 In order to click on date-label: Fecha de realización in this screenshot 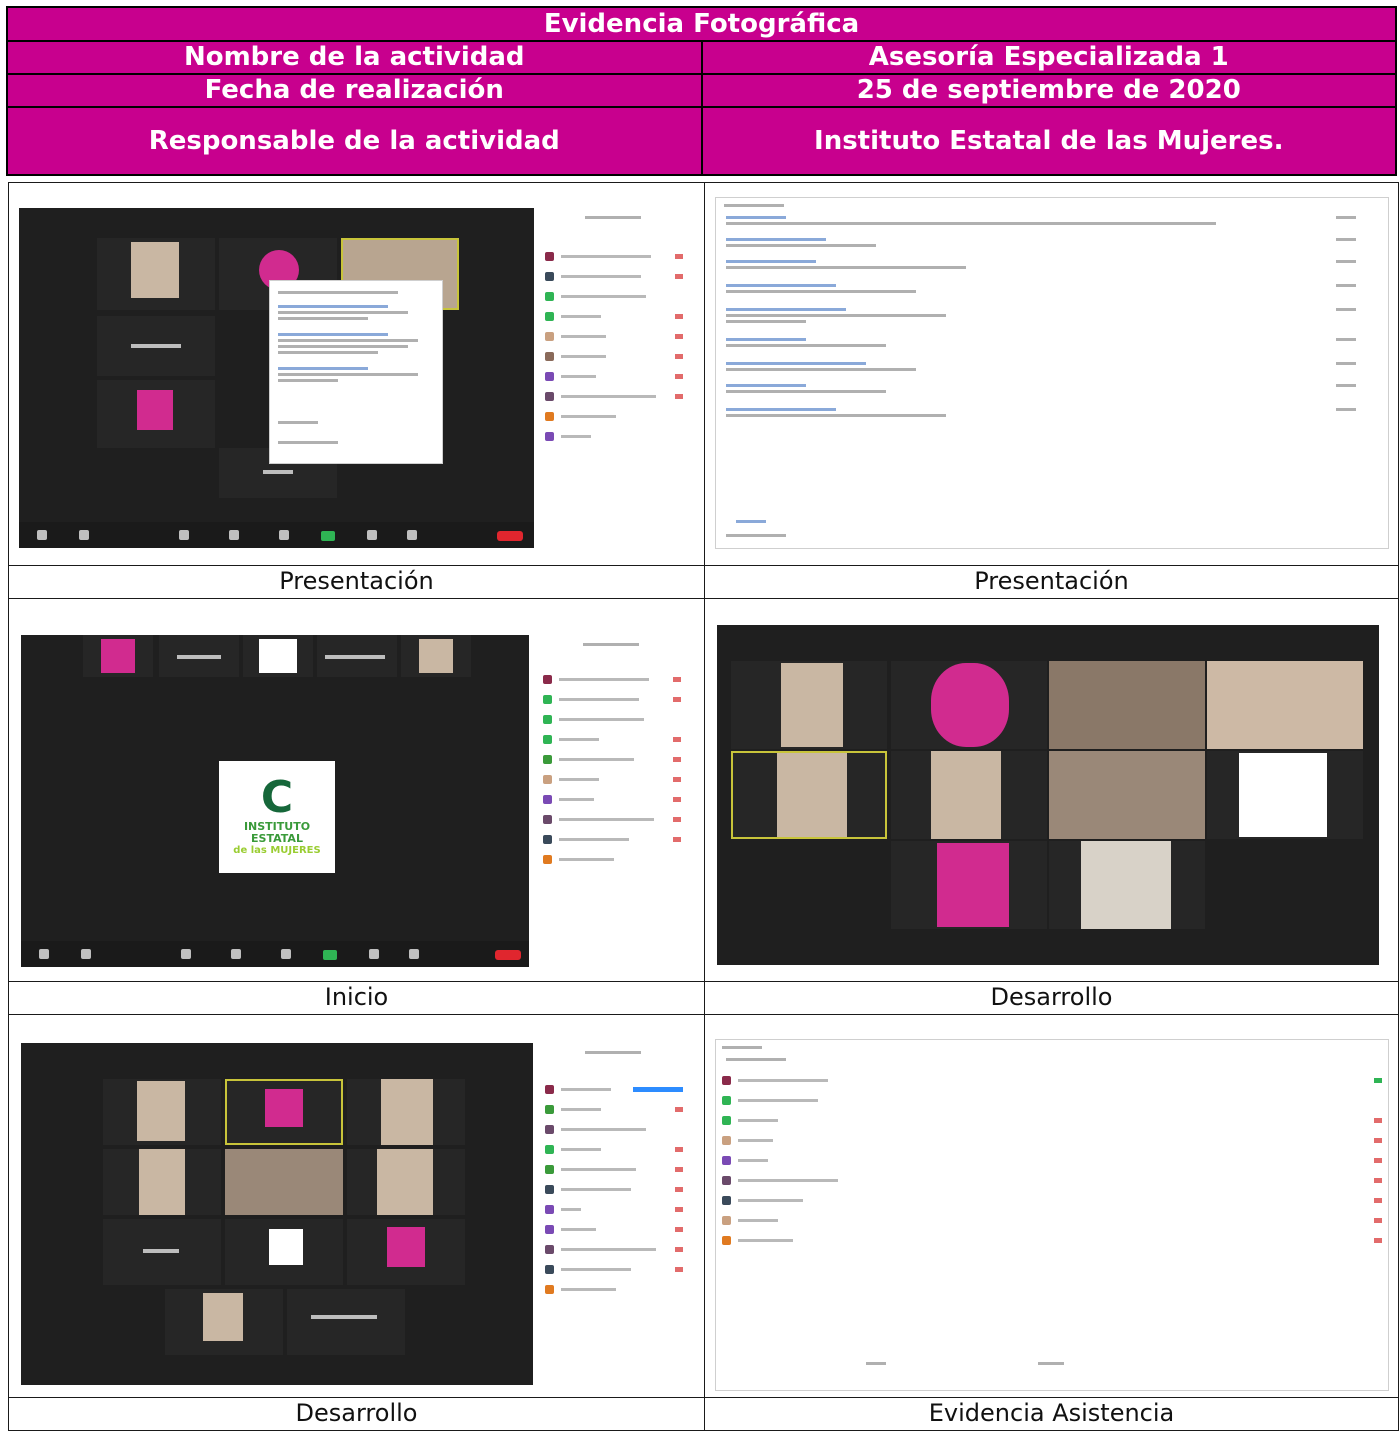, I will do `click(354, 90)`.